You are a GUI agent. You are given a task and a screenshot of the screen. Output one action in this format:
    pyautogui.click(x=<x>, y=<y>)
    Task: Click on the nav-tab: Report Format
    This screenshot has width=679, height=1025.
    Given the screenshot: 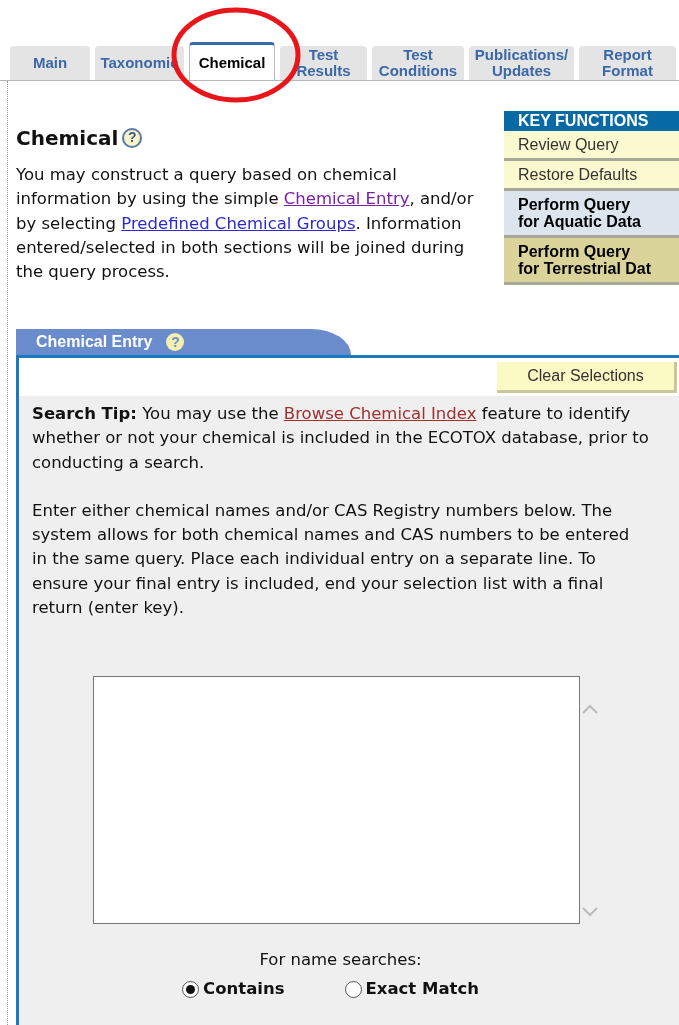 What is the action you would take?
    pyautogui.click(x=627, y=63)
    